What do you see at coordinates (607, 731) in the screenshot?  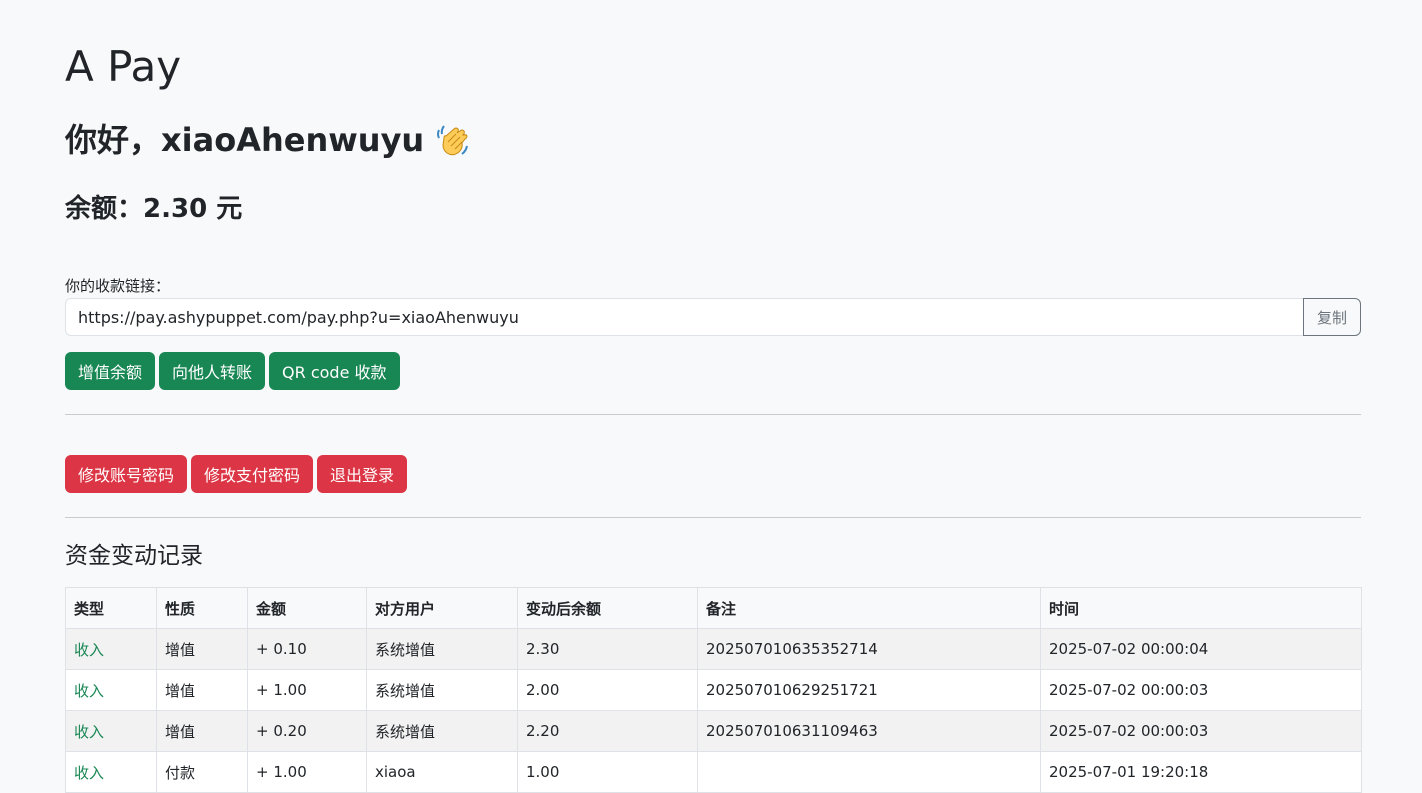 I see `cell-balance-after: 2.20` at bounding box center [607, 731].